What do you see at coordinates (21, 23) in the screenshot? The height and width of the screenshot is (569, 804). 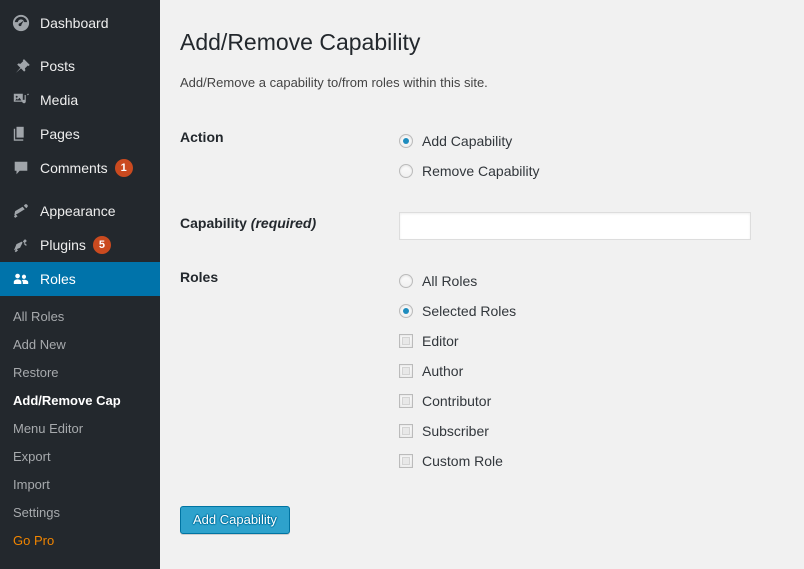 I see `dashboard-icon` at bounding box center [21, 23].